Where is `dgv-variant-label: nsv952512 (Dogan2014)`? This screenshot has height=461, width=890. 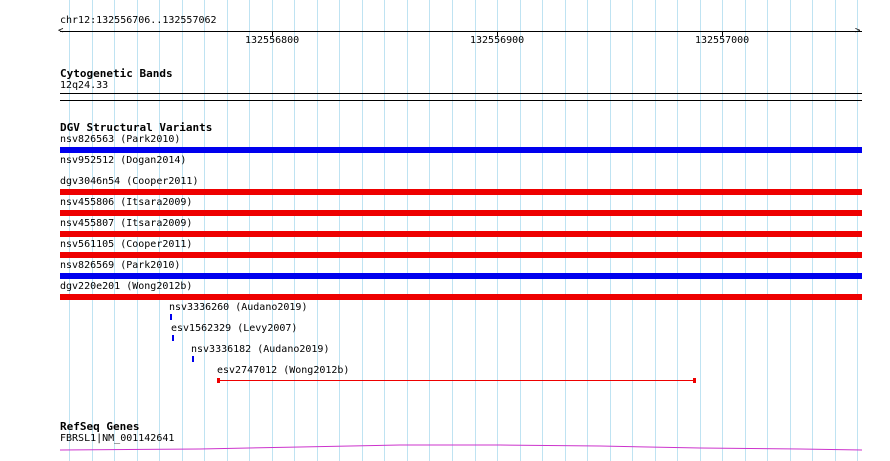 dgv-variant-label: nsv952512 (Dogan2014) is located at coordinates (123, 160).